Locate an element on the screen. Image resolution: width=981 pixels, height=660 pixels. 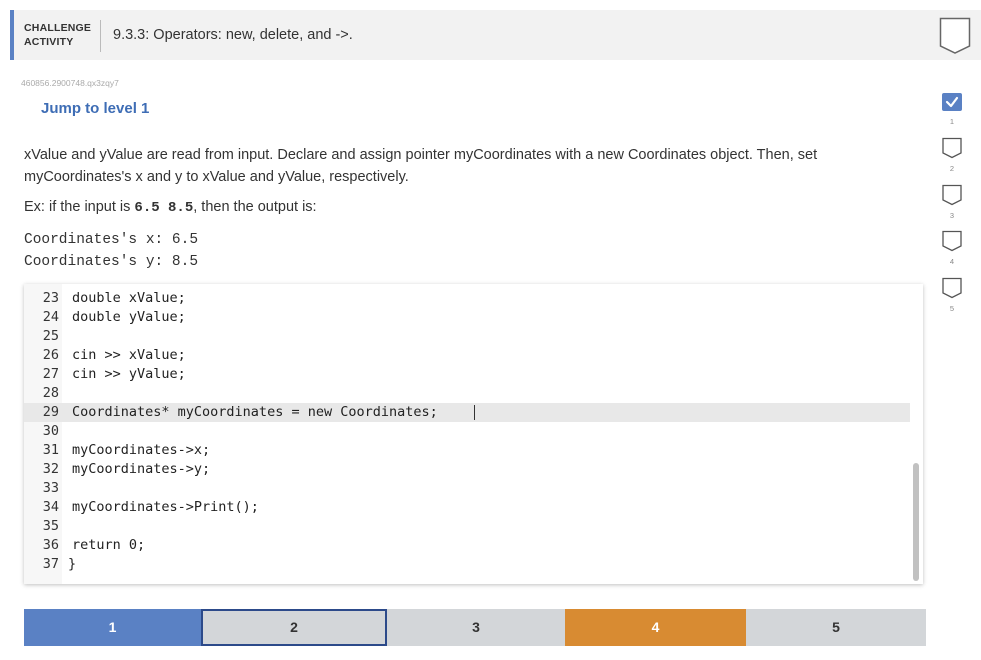
line-number: 37 is located at coordinates (50, 564).